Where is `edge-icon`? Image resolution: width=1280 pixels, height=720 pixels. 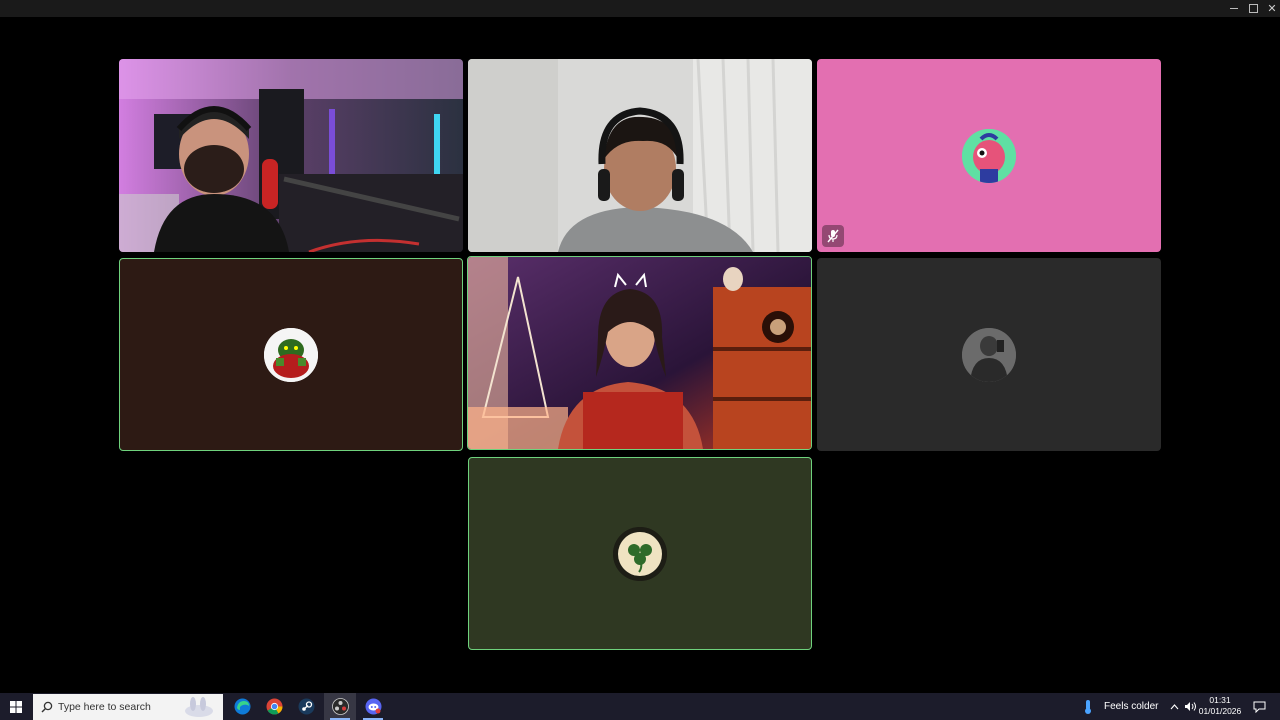
edge-icon is located at coordinates (242, 706).